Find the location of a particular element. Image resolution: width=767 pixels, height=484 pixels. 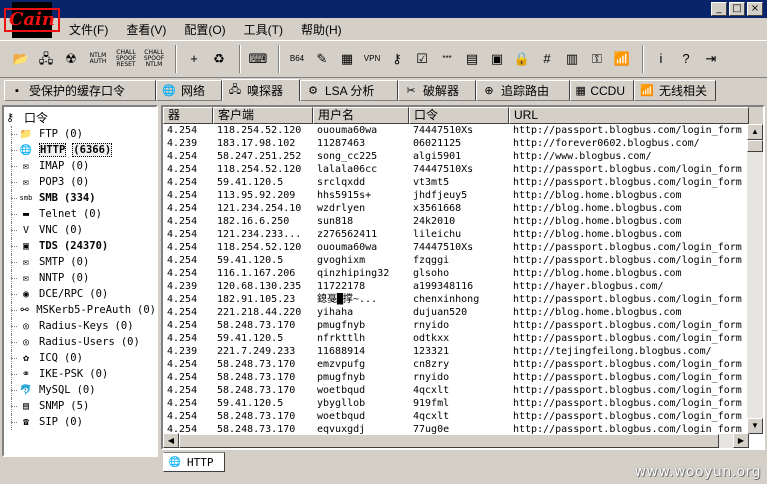

toolbar-button: ⇥ is located at coordinates (711, 59).